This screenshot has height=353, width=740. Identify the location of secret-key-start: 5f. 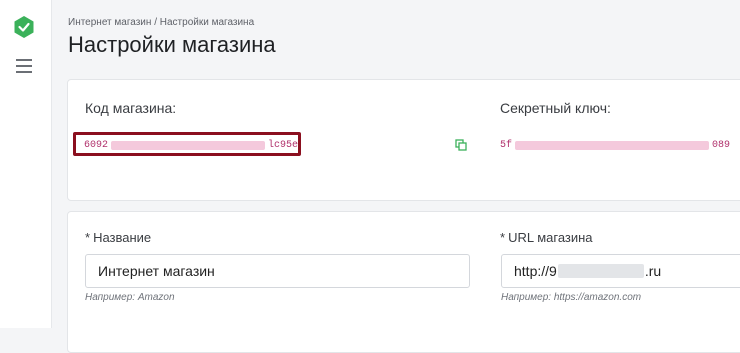
(506, 145).